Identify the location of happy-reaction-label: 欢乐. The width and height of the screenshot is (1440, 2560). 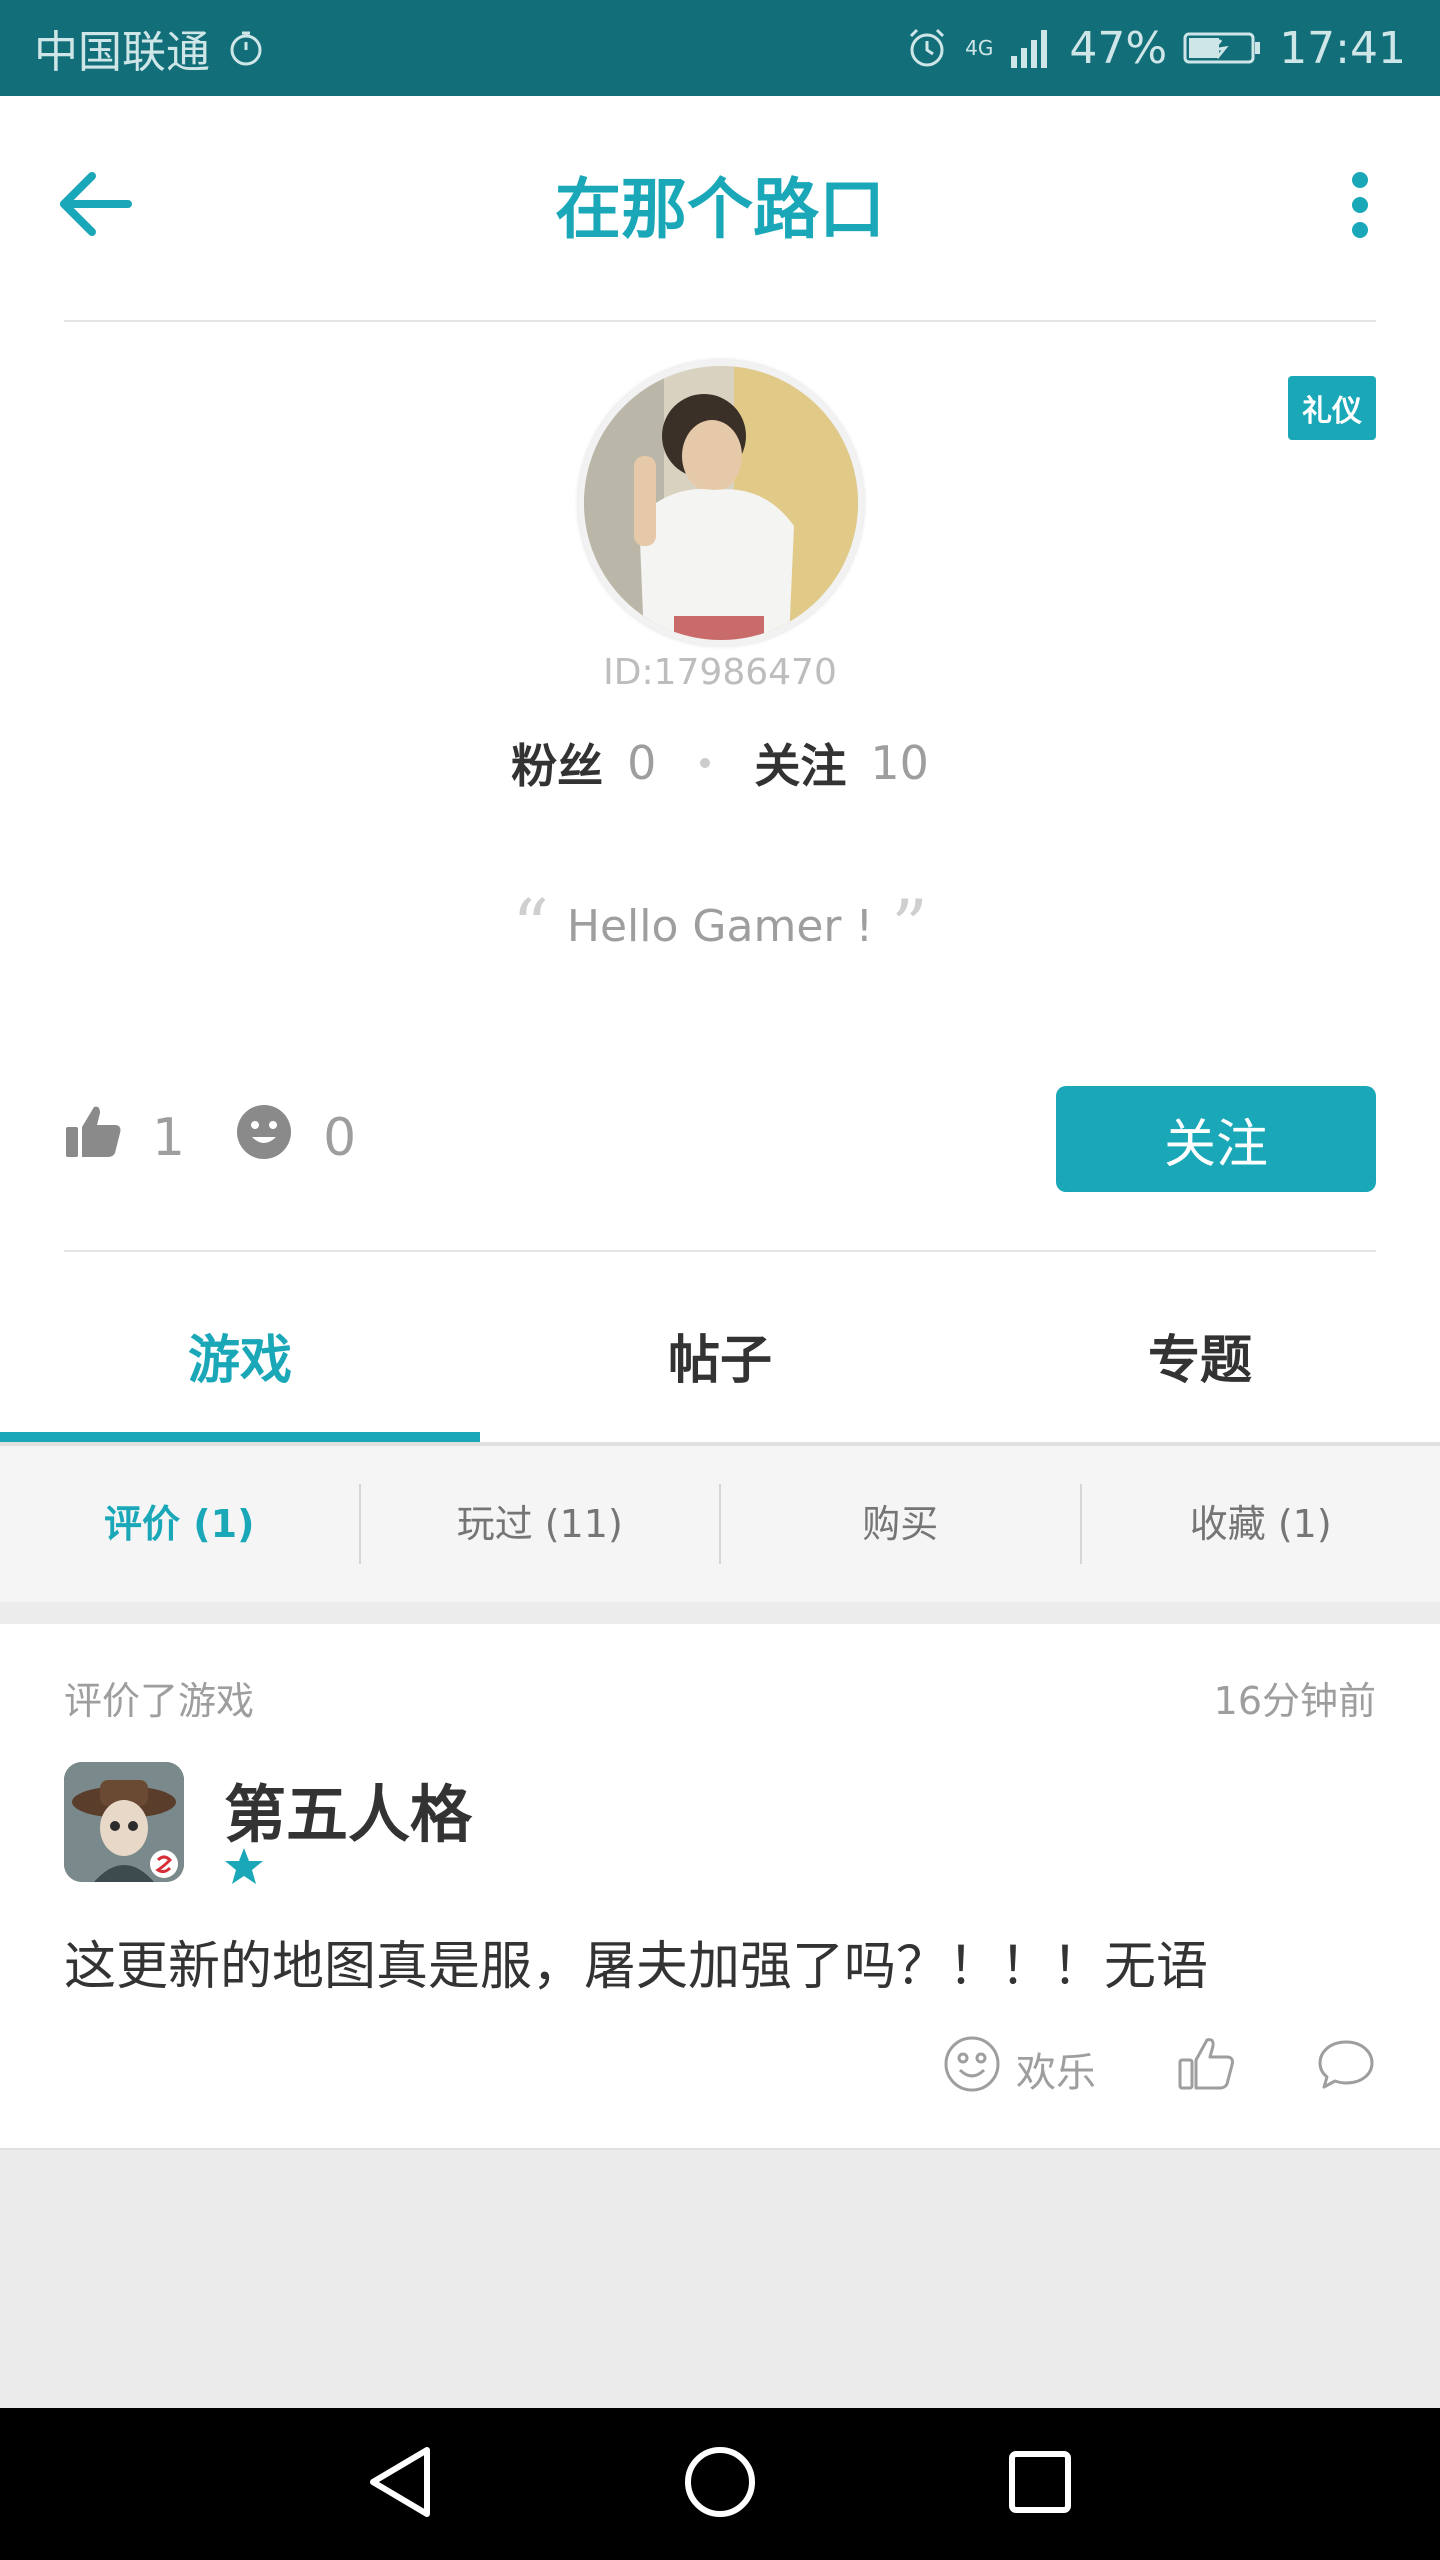
(1056, 2073).